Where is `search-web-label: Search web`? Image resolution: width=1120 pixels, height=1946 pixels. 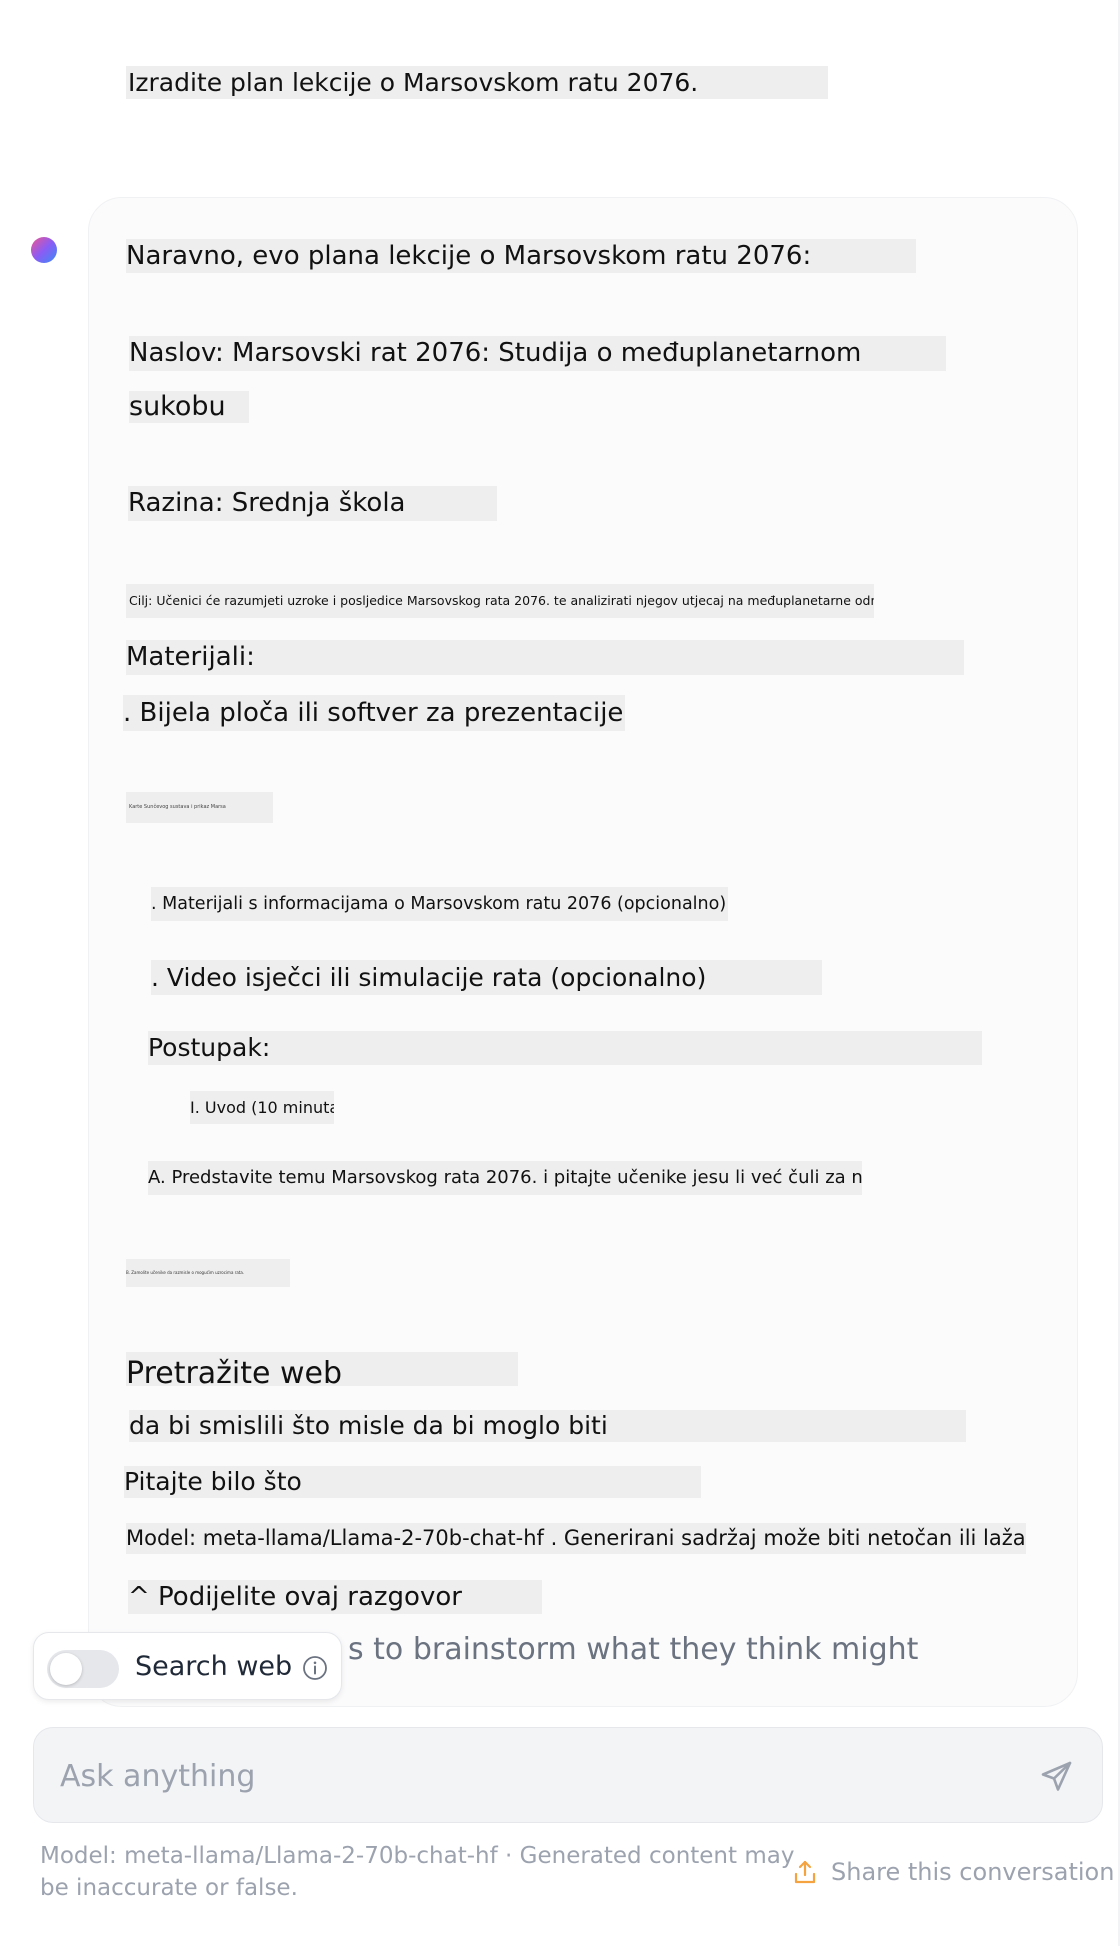 search-web-label: Search web is located at coordinates (214, 1666).